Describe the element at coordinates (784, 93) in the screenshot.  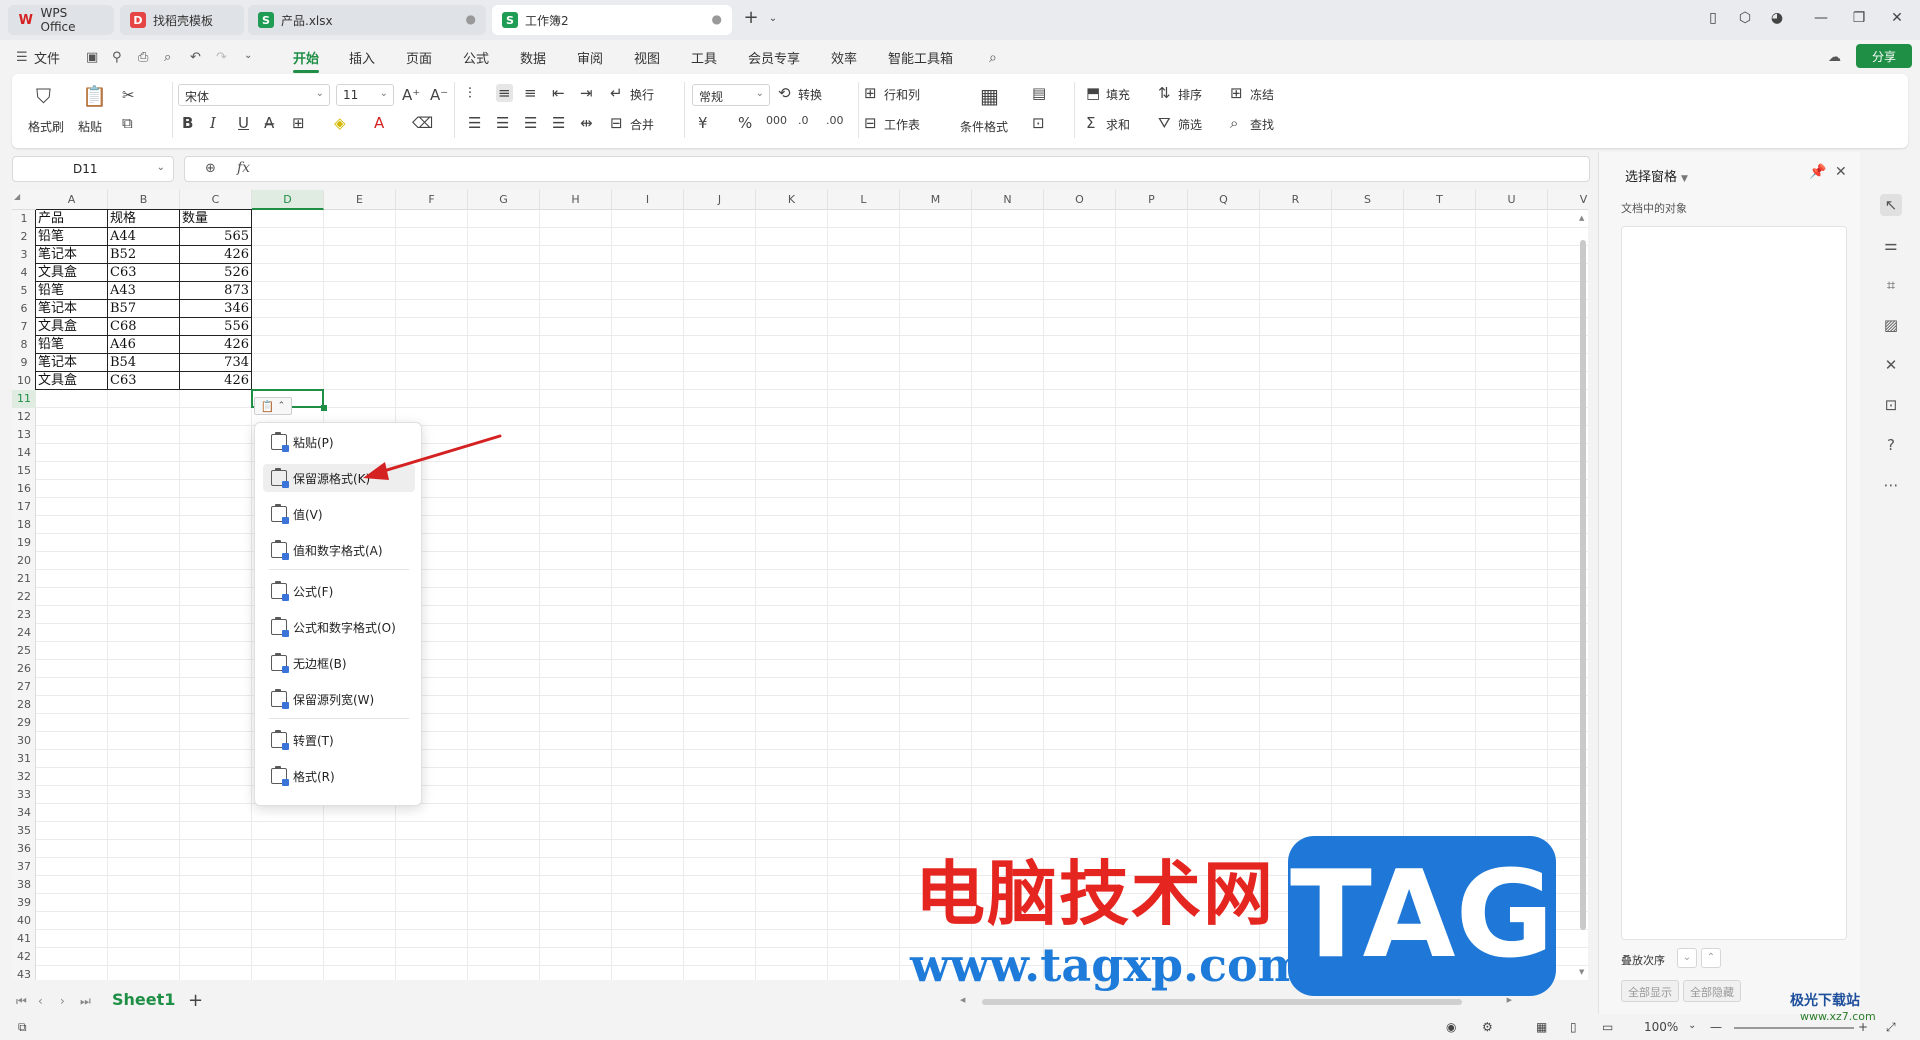
I see `convert-icon: ⟲` at that location.